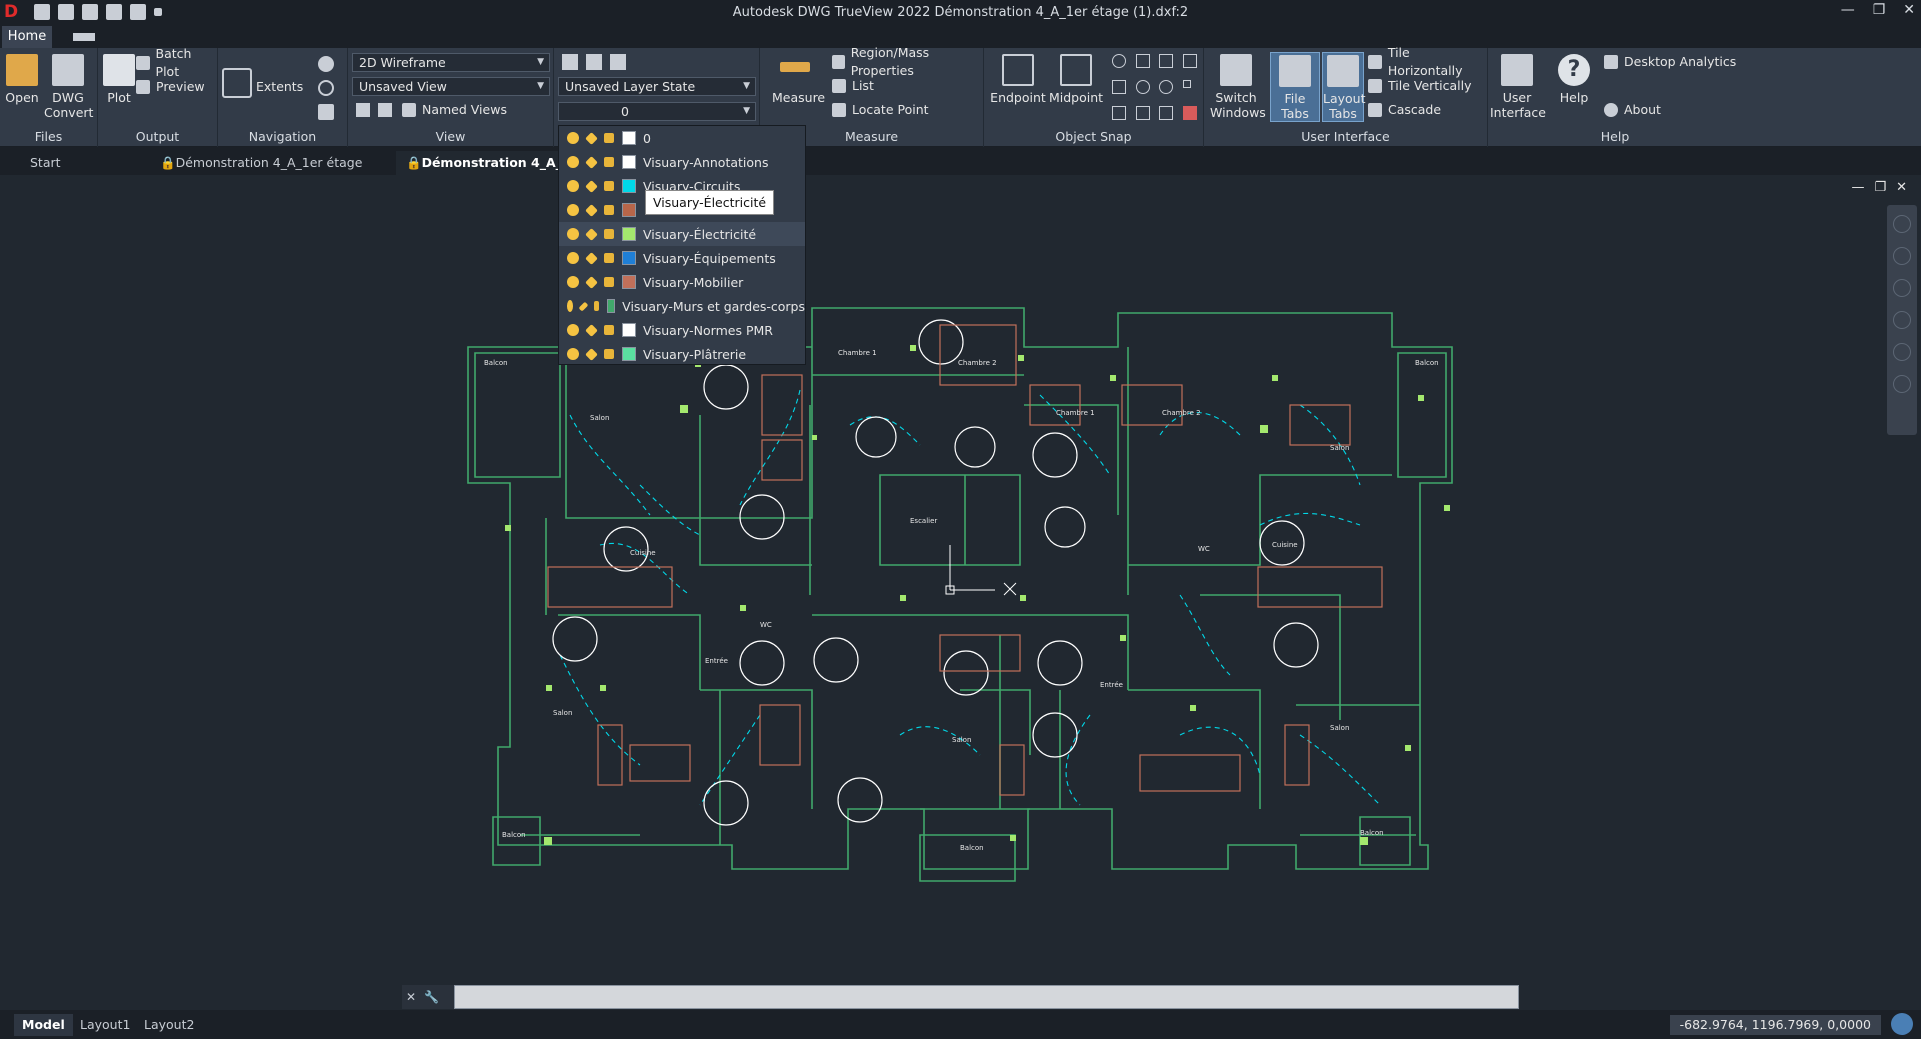 The height and width of the screenshot is (1039, 1921). Describe the element at coordinates (22, 79) in the screenshot. I see `open-button: Open` at that location.